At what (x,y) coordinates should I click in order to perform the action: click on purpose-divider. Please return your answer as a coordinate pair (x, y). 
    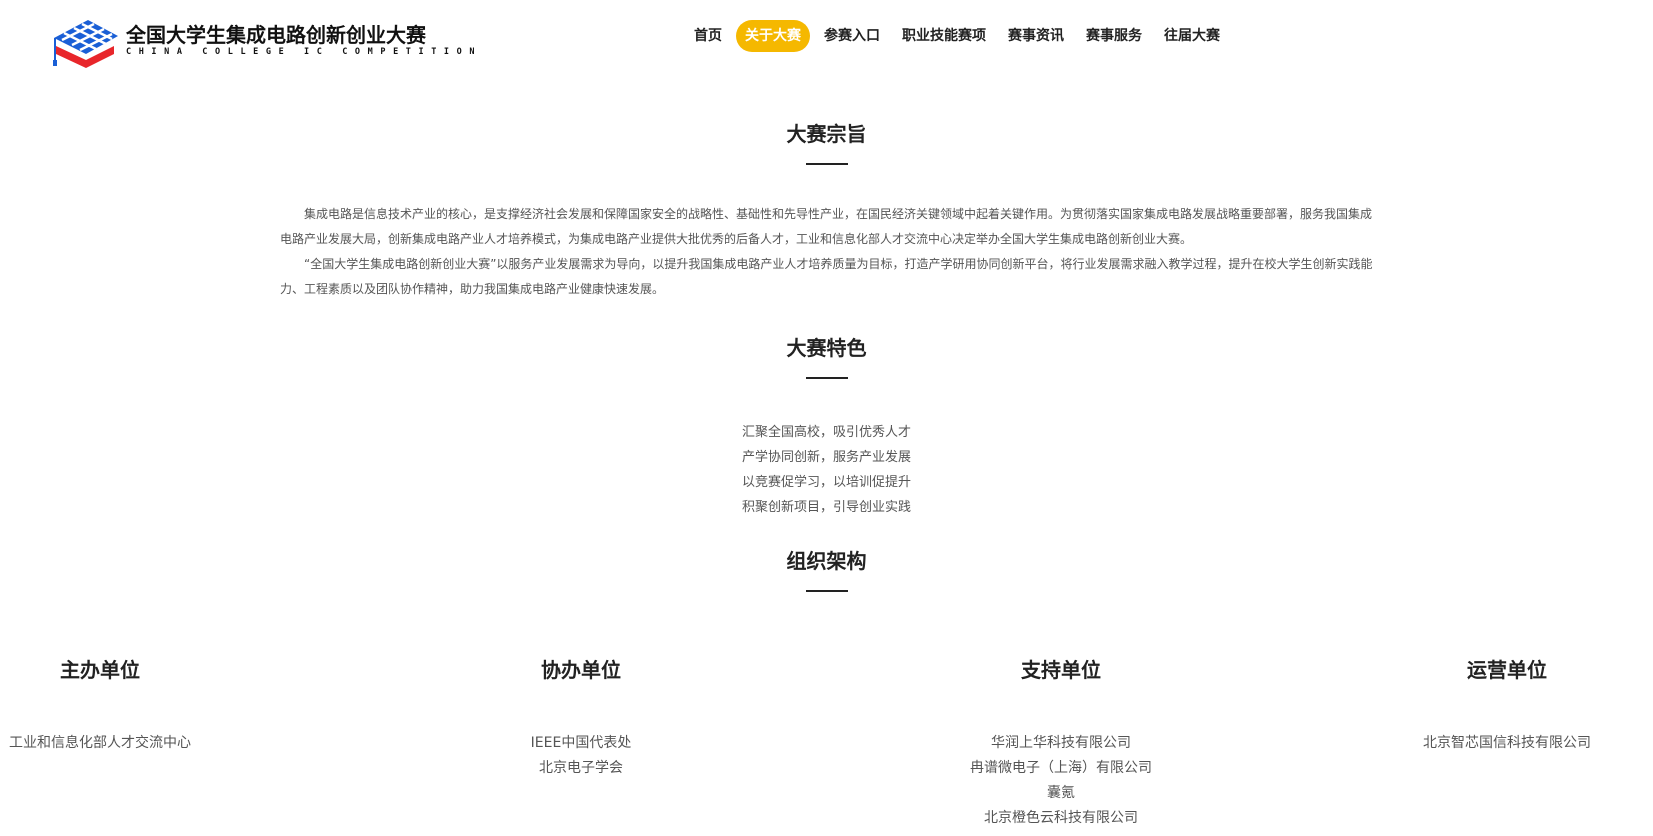
    Looking at the image, I should click on (827, 164).